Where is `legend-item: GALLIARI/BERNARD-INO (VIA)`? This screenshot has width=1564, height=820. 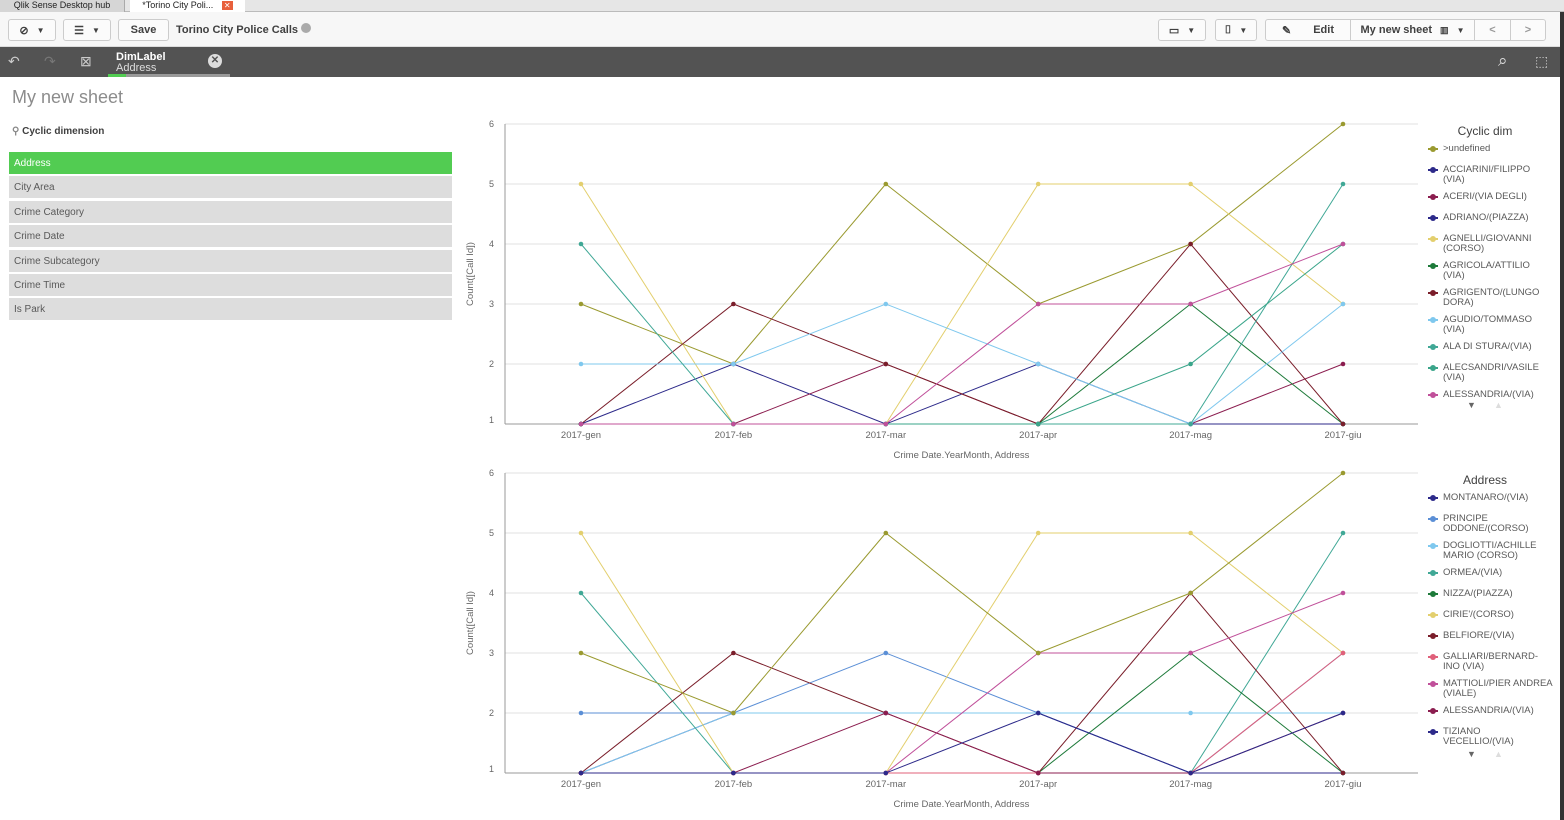
legend-item: GALLIARI/BERNARD-INO (VIA) is located at coordinates (1490, 662).